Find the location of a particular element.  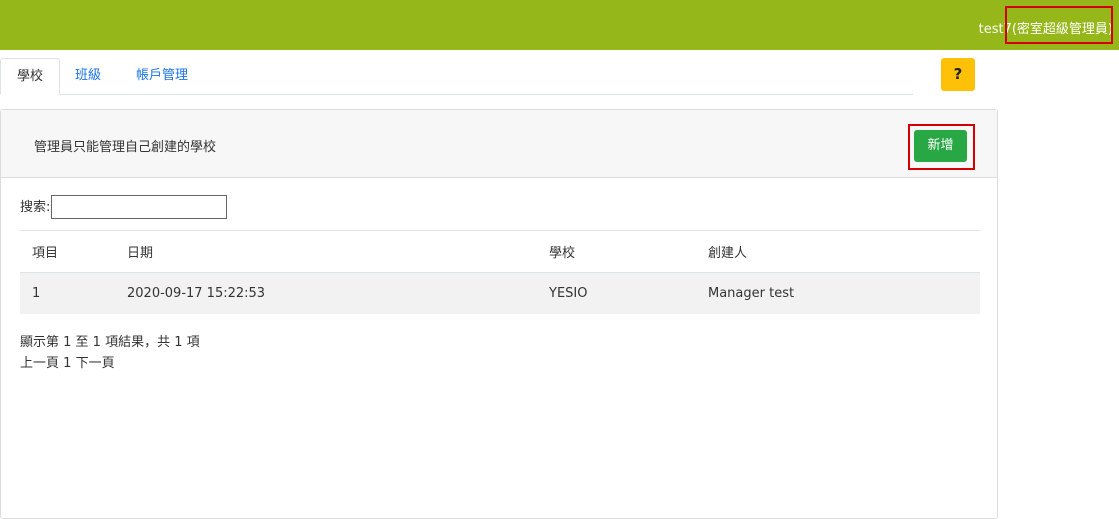

current-page: 1 is located at coordinates (67, 363).